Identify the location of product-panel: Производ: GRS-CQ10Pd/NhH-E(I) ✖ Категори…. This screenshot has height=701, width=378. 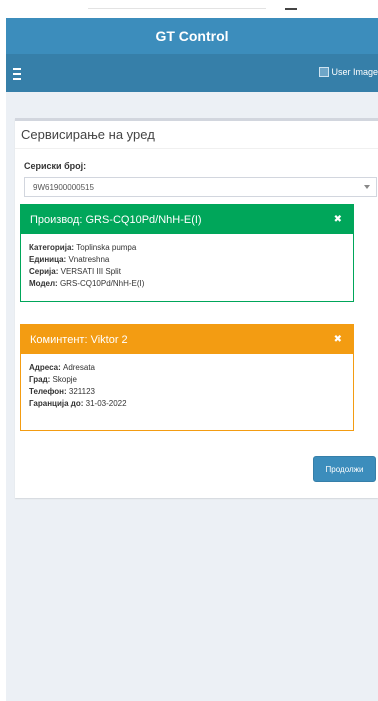
(187, 253).